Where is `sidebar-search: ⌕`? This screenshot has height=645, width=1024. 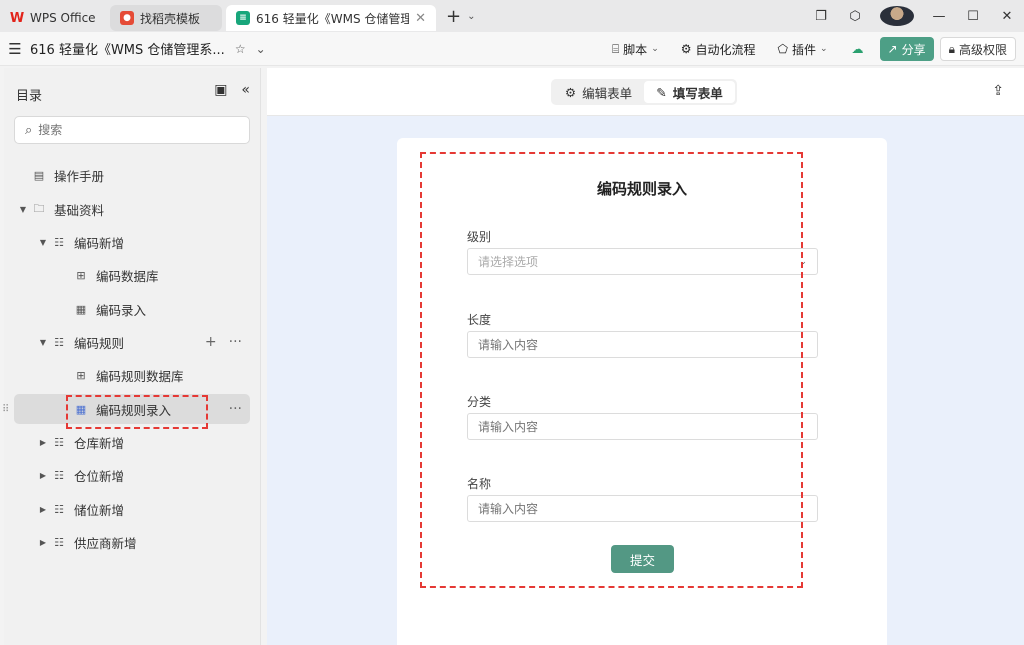
sidebar-search: ⌕ is located at coordinates (132, 130).